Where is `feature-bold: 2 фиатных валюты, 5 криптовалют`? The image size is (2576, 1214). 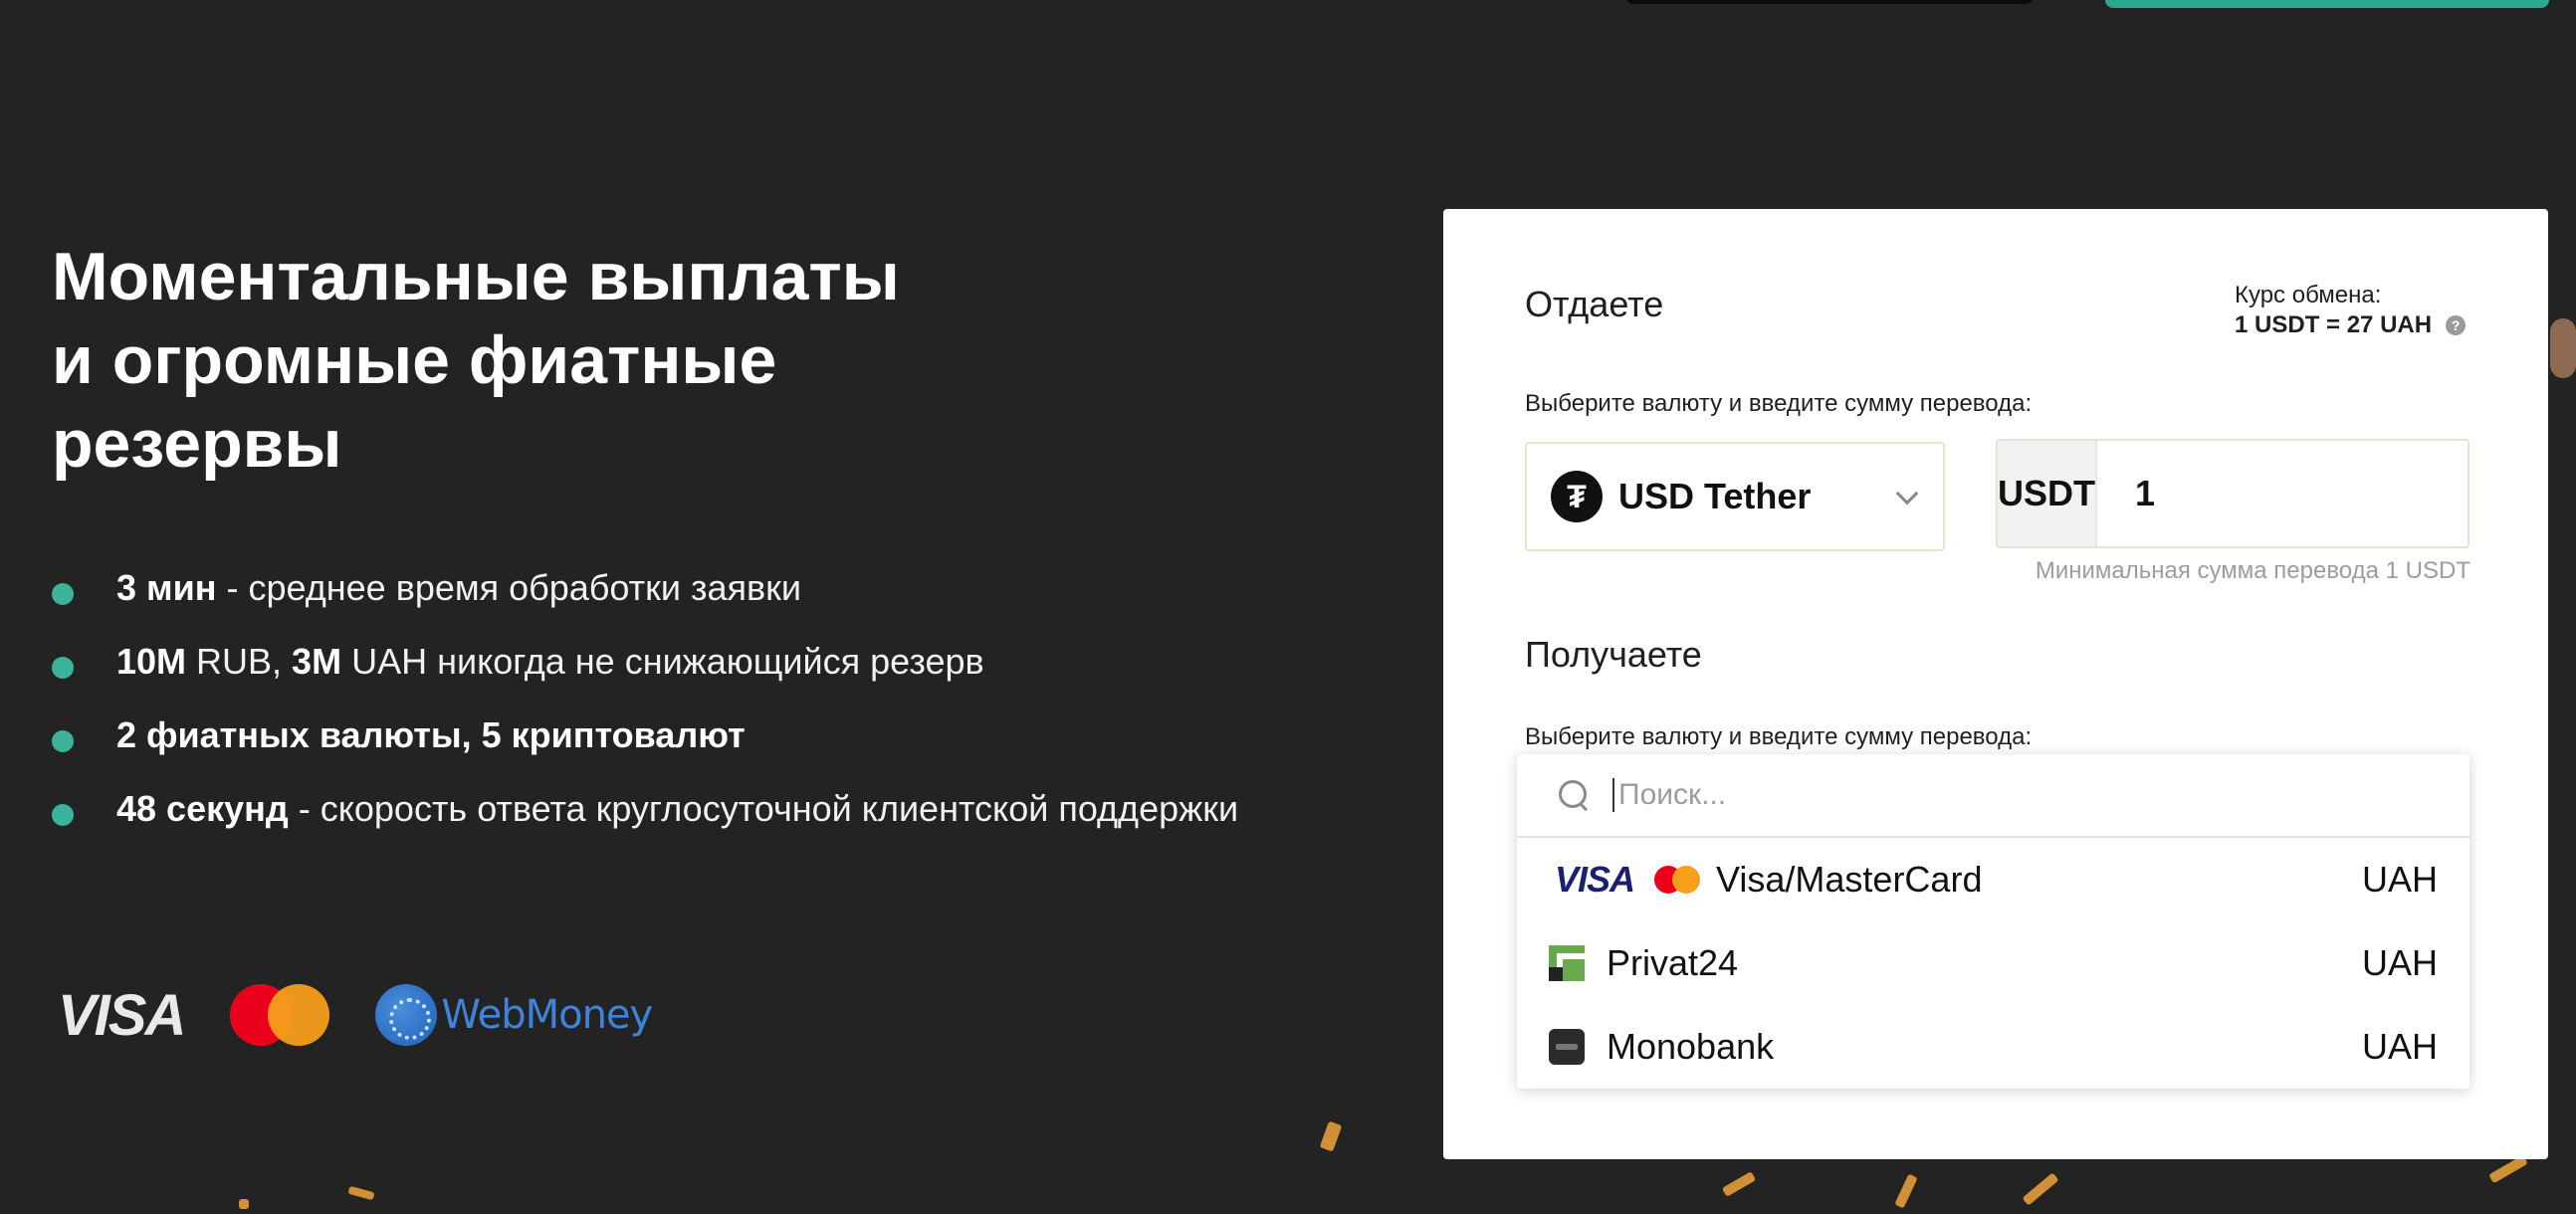 feature-bold: 2 фиатных валюты, 5 криптовалют is located at coordinates (431, 734).